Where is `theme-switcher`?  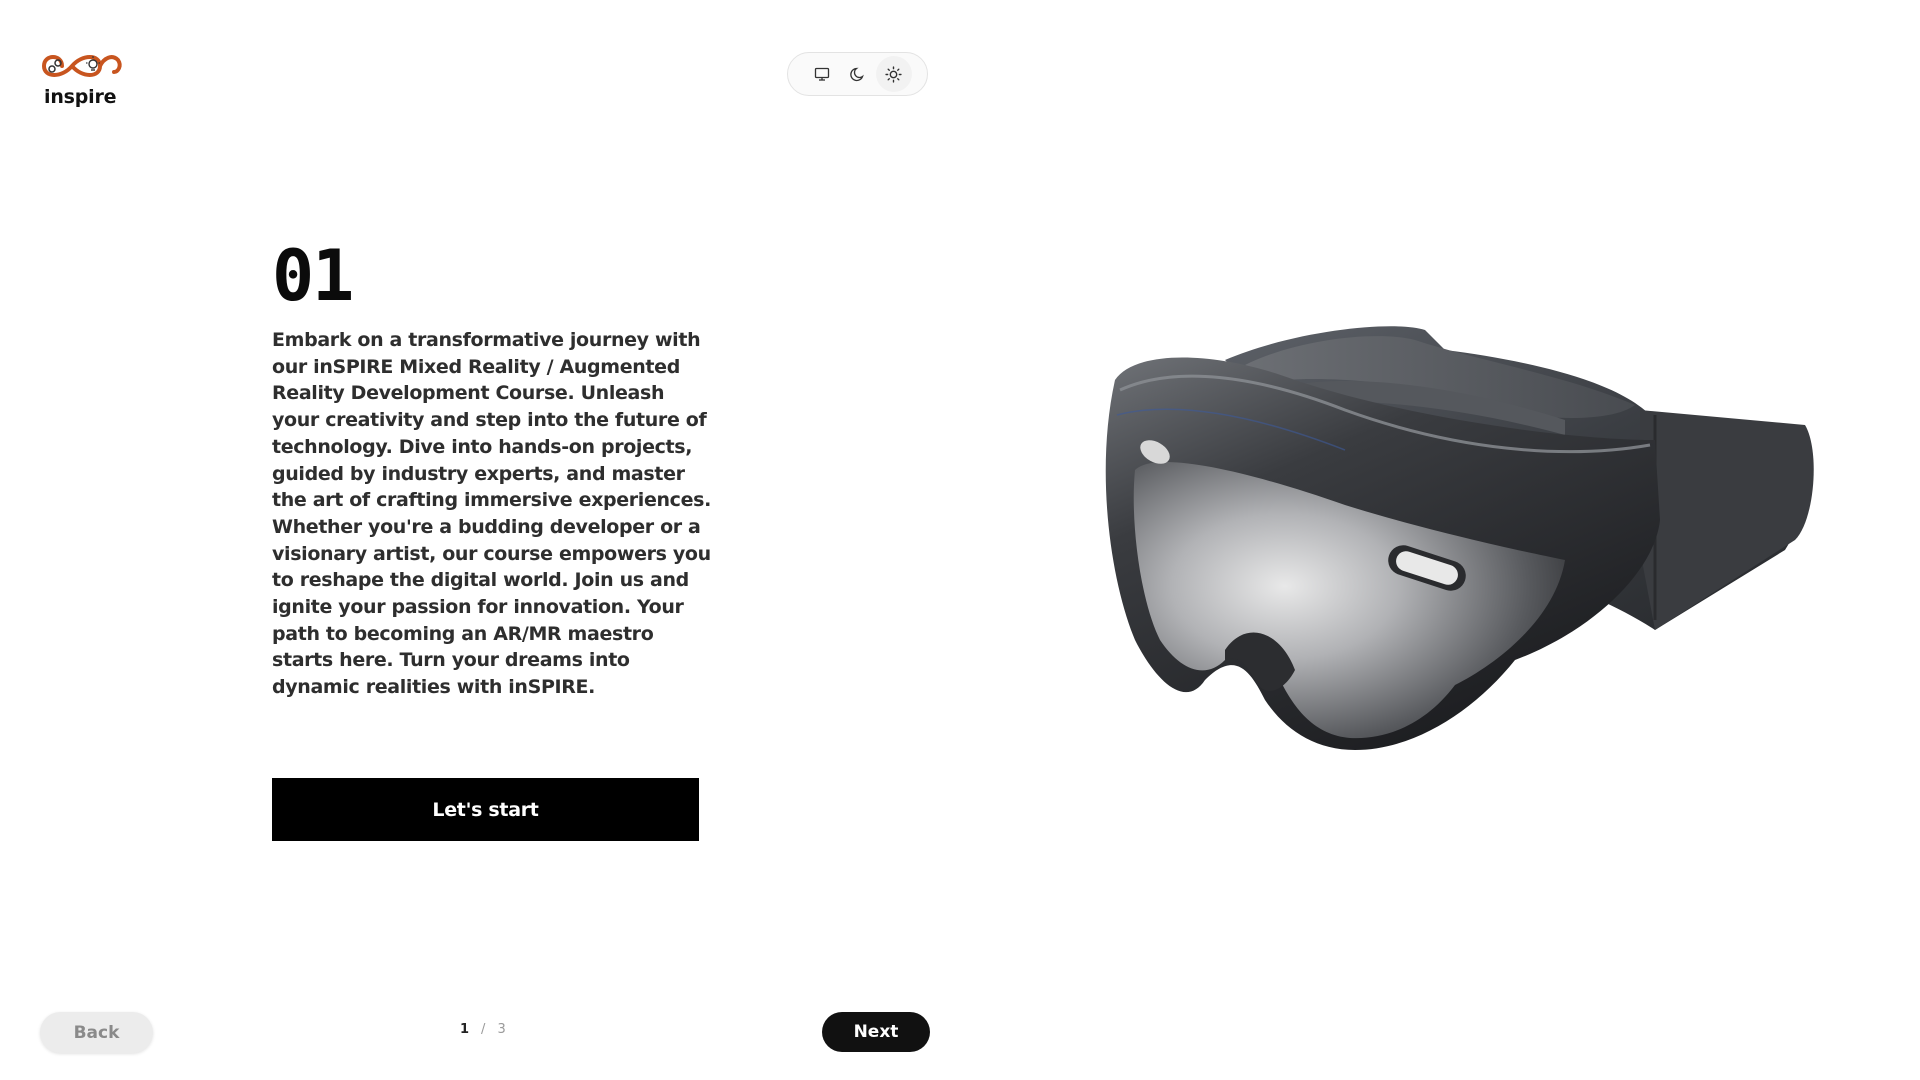
theme-switcher is located at coordinates (857, 74).